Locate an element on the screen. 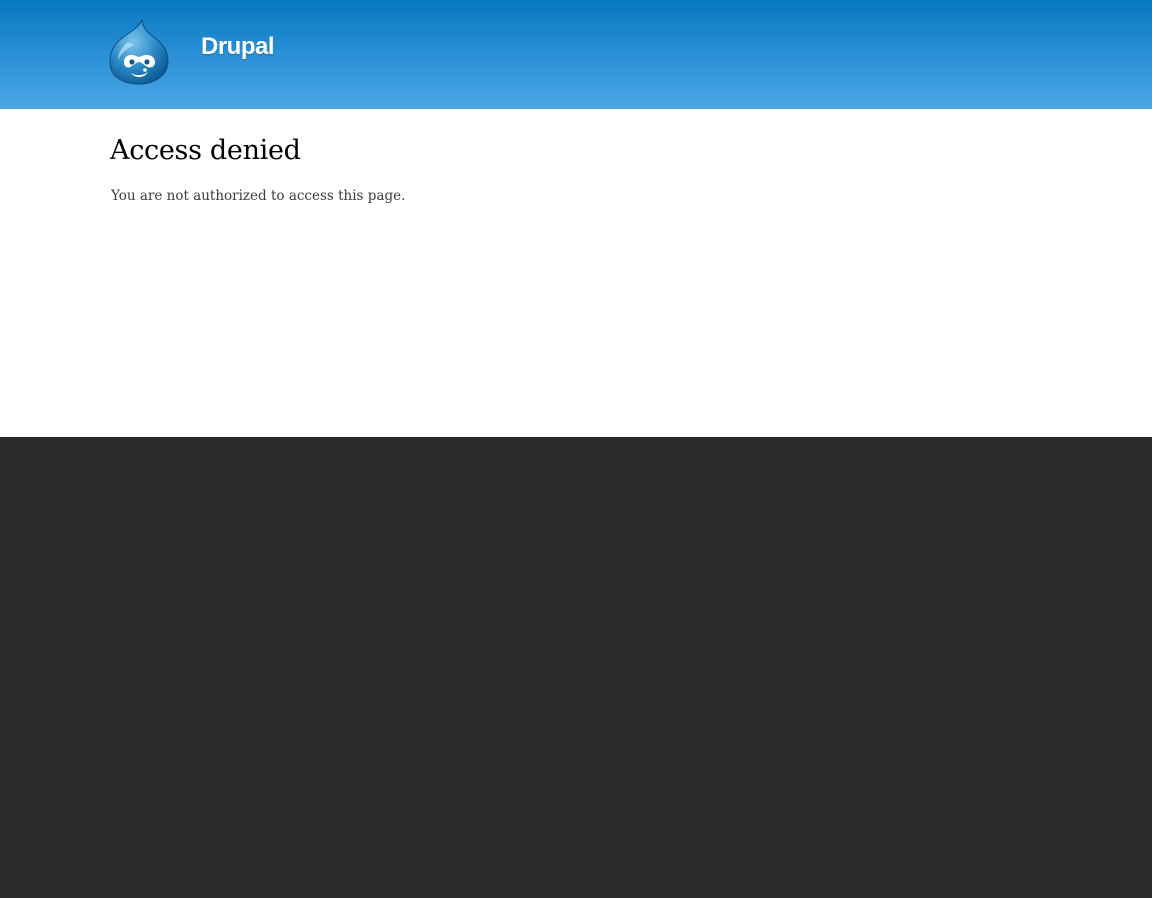 The image size is (1152, 898). site-name-link: Drupal is located at coordinates (238, 47).